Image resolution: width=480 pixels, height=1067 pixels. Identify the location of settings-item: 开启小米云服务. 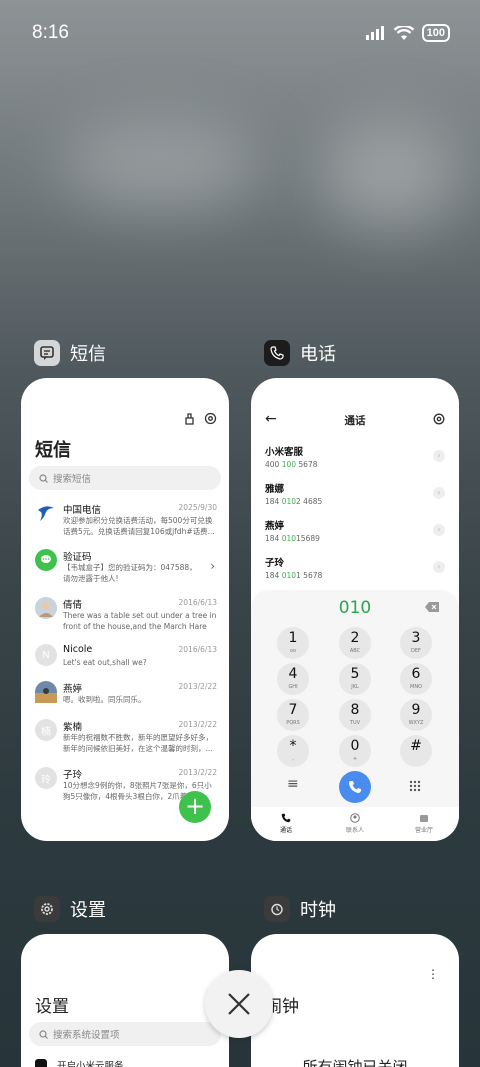
(79, 1062).